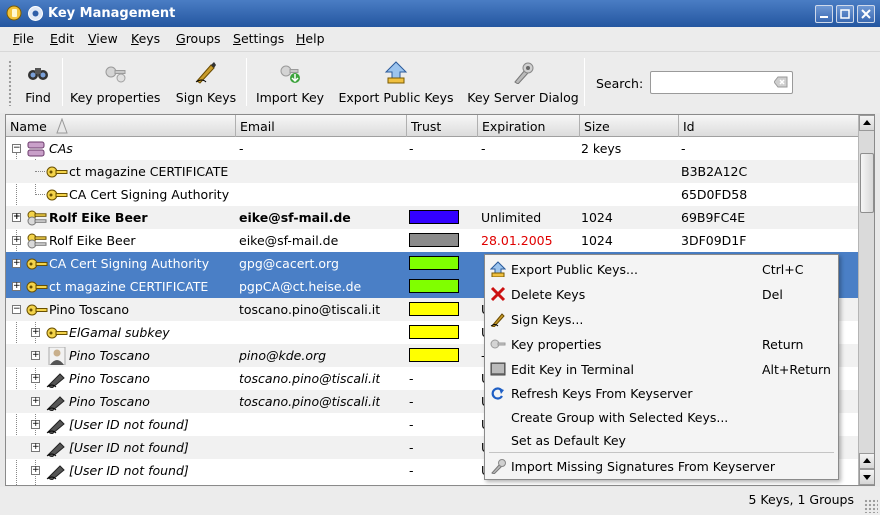  I want to click on scrollbar-thumb, so click(867, 183).